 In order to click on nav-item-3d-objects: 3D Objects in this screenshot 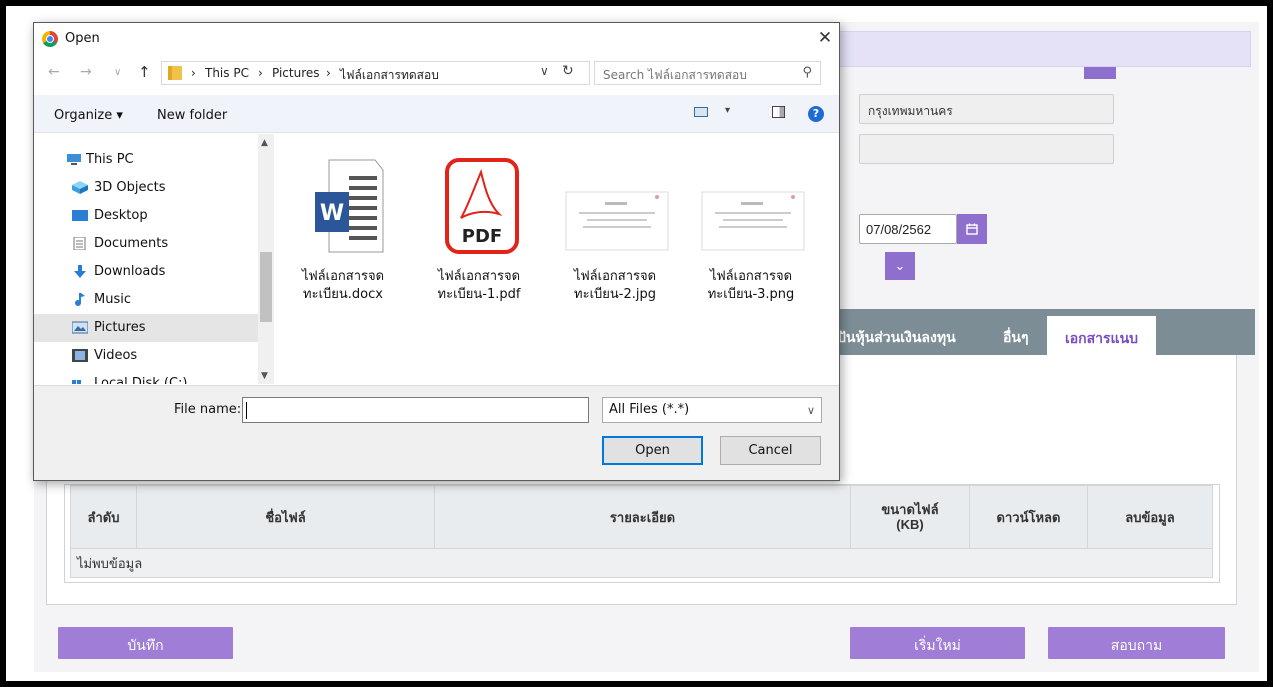, I will do `click(146, 188)`.